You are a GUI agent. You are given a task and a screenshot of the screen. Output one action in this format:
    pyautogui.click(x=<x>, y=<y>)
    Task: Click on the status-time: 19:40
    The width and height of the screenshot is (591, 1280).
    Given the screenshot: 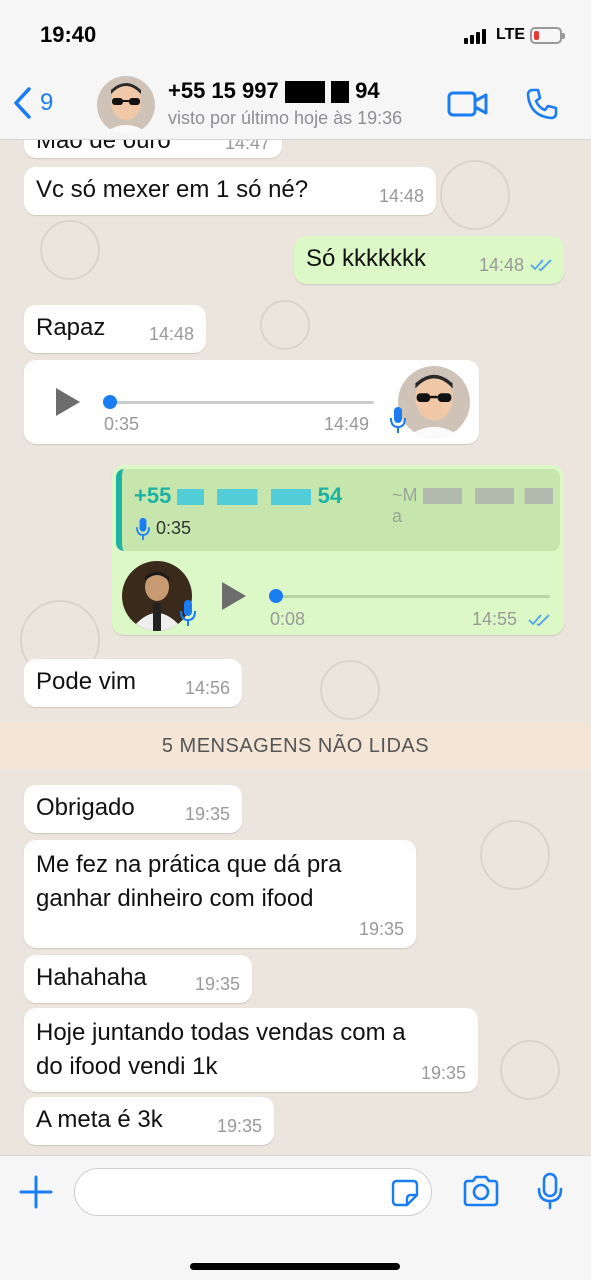 What is the action you would take?
    pyautogui.click(x=68, y=34)
    